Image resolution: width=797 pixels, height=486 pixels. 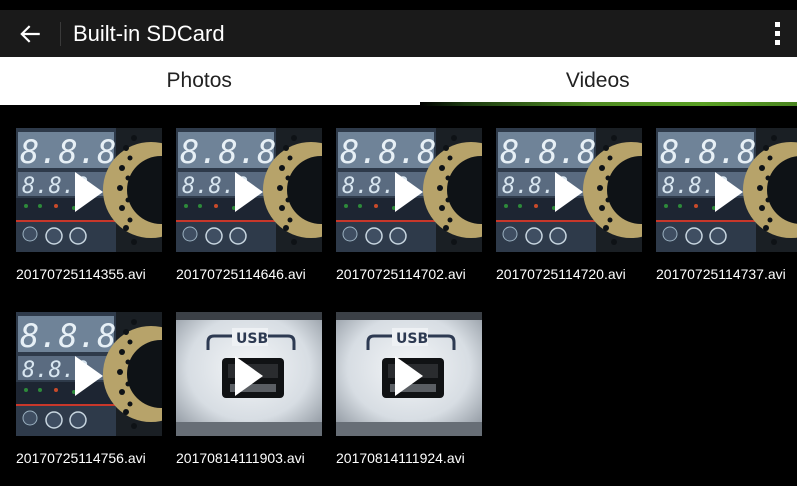 What do you see at coordinates (240, 458) in the screenshot?
I see `video-filename: 20170814111903.avi` at bounding box center [240, 458].